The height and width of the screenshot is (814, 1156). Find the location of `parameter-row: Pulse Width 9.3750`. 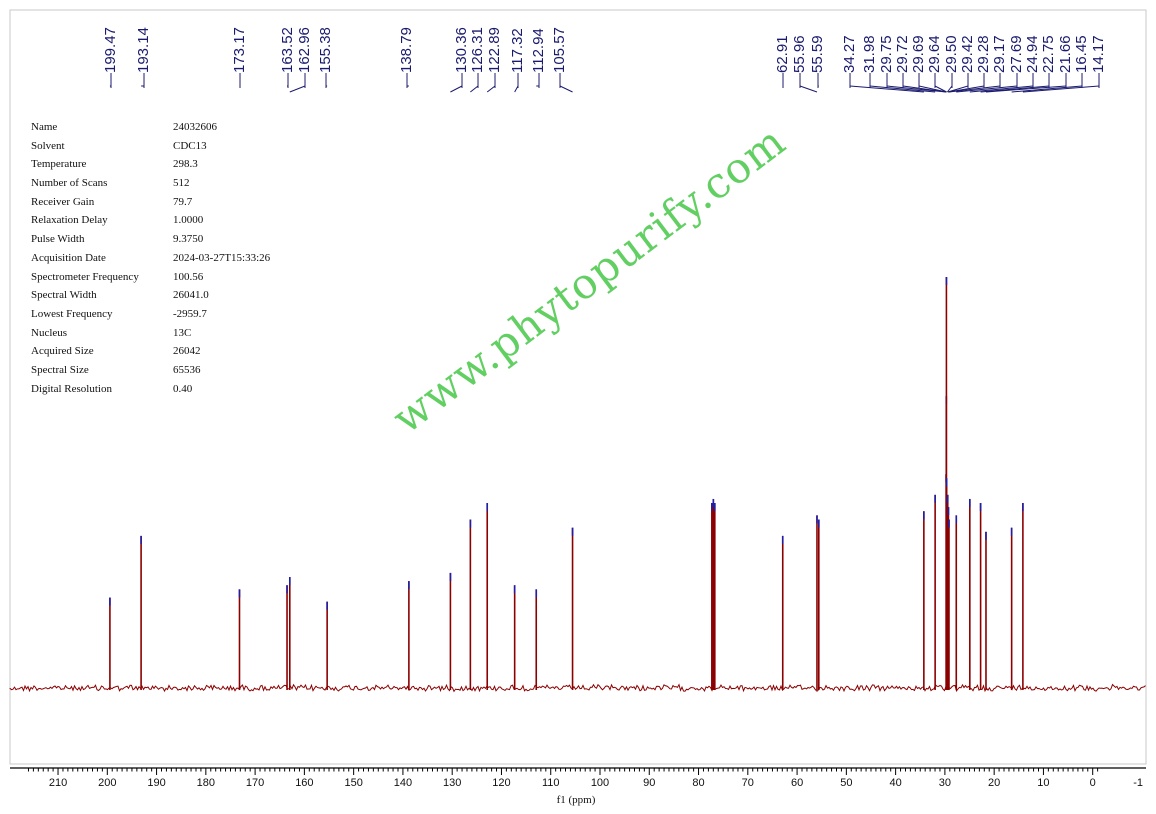

parameter-row: Pulse Width 9.3750 is located at coordinates (150, 239).